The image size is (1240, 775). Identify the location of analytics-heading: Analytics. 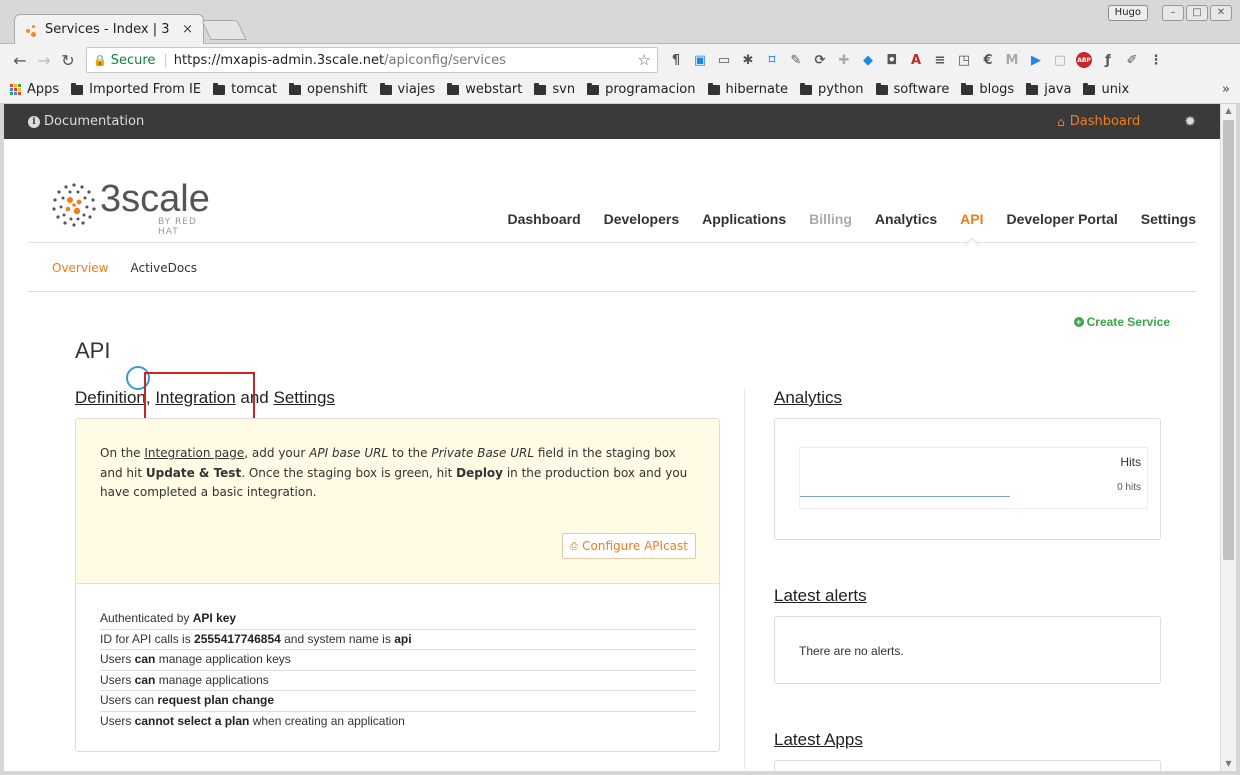
(808, 398).